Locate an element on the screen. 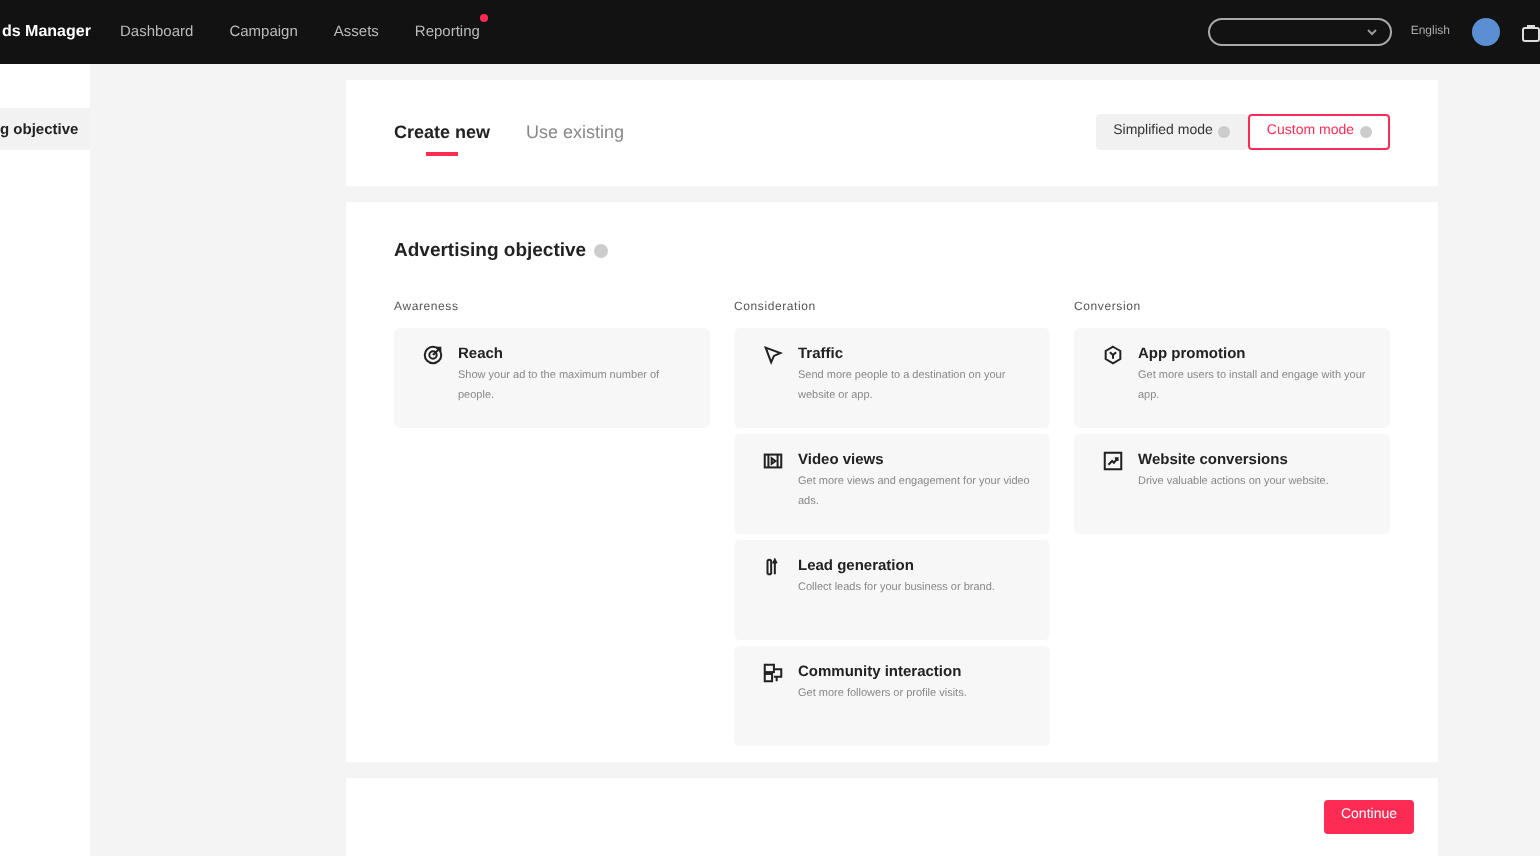 The image size is (1540, 856). cursor-icon is located at coordinates (773, 355).